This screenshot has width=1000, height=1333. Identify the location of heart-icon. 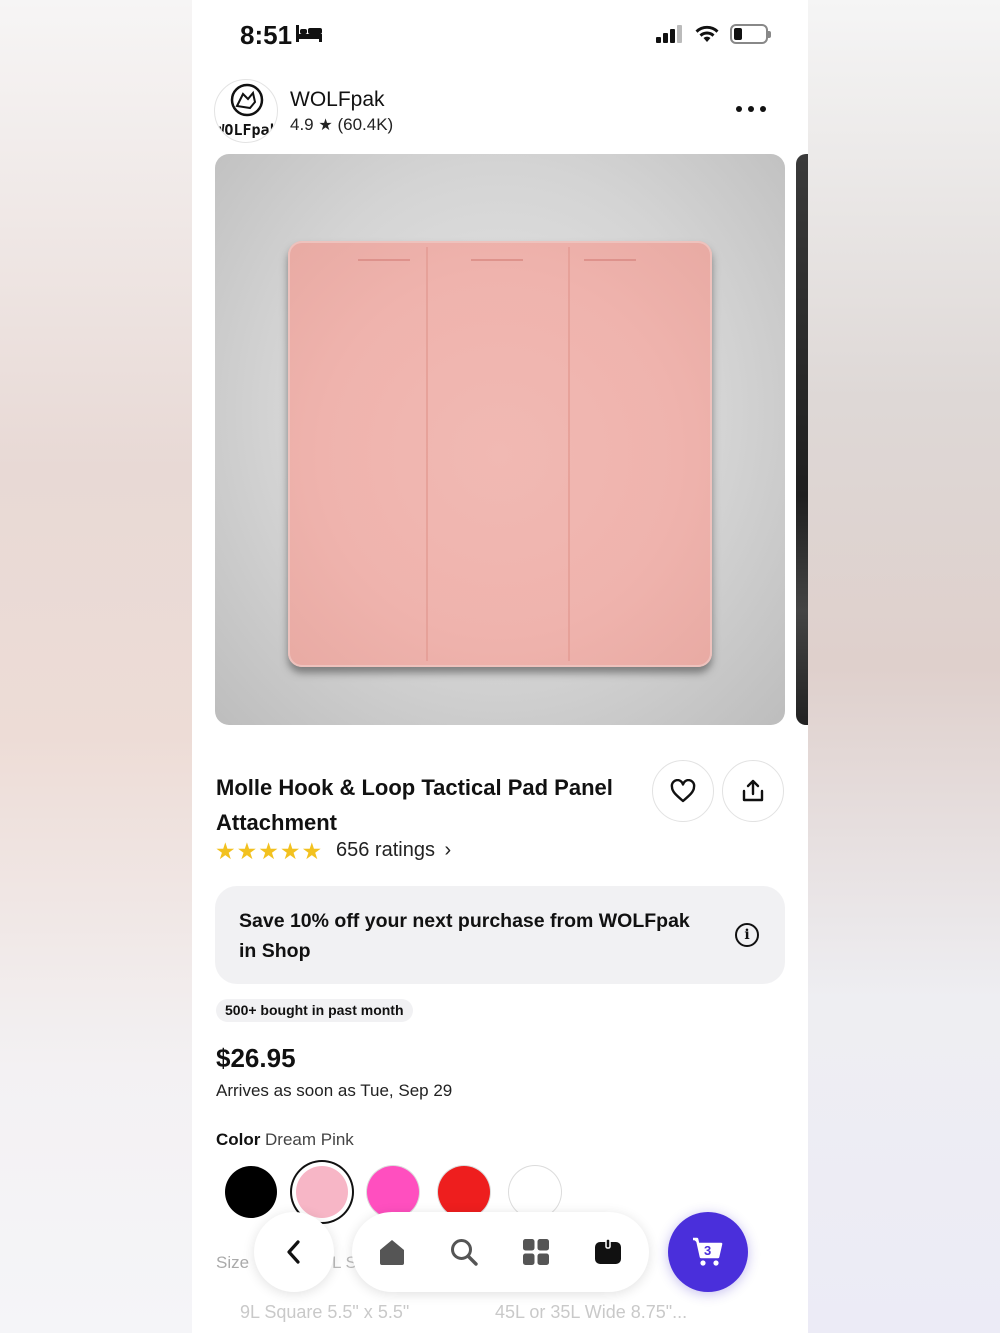
(683, 791).